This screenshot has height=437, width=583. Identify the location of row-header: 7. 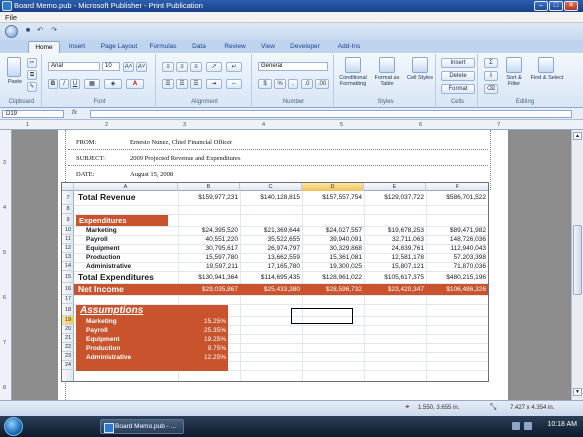
(68, 198).